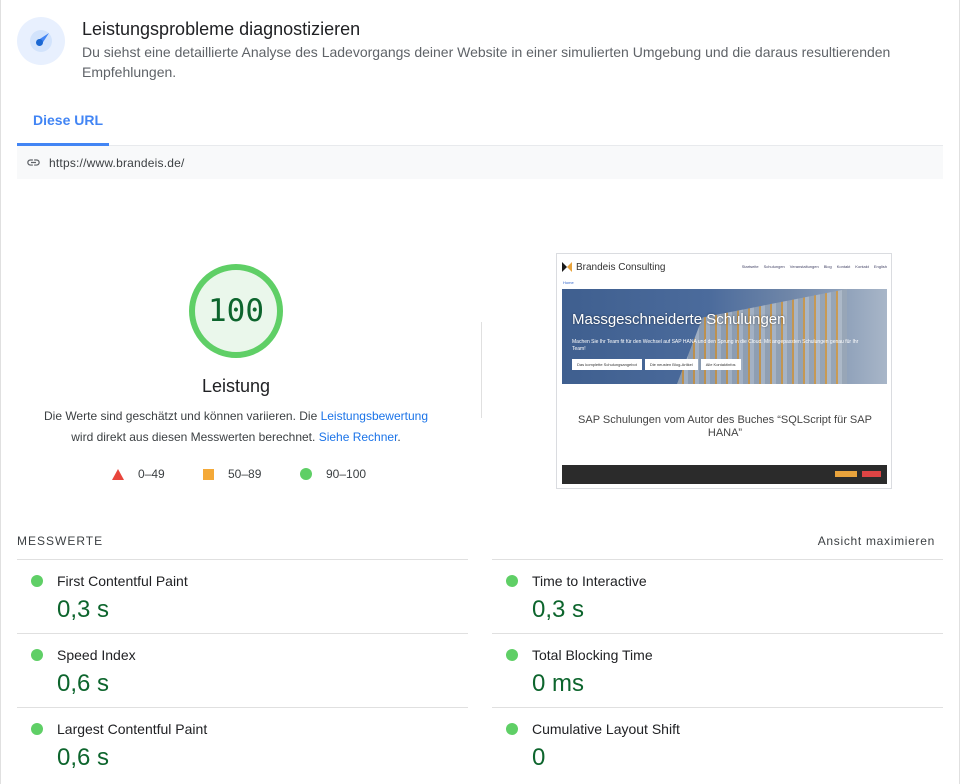  Describe the element at coordinates (374, 416) in the screenshot. I see `scoring-link: Leistungsbewertung` at that location.